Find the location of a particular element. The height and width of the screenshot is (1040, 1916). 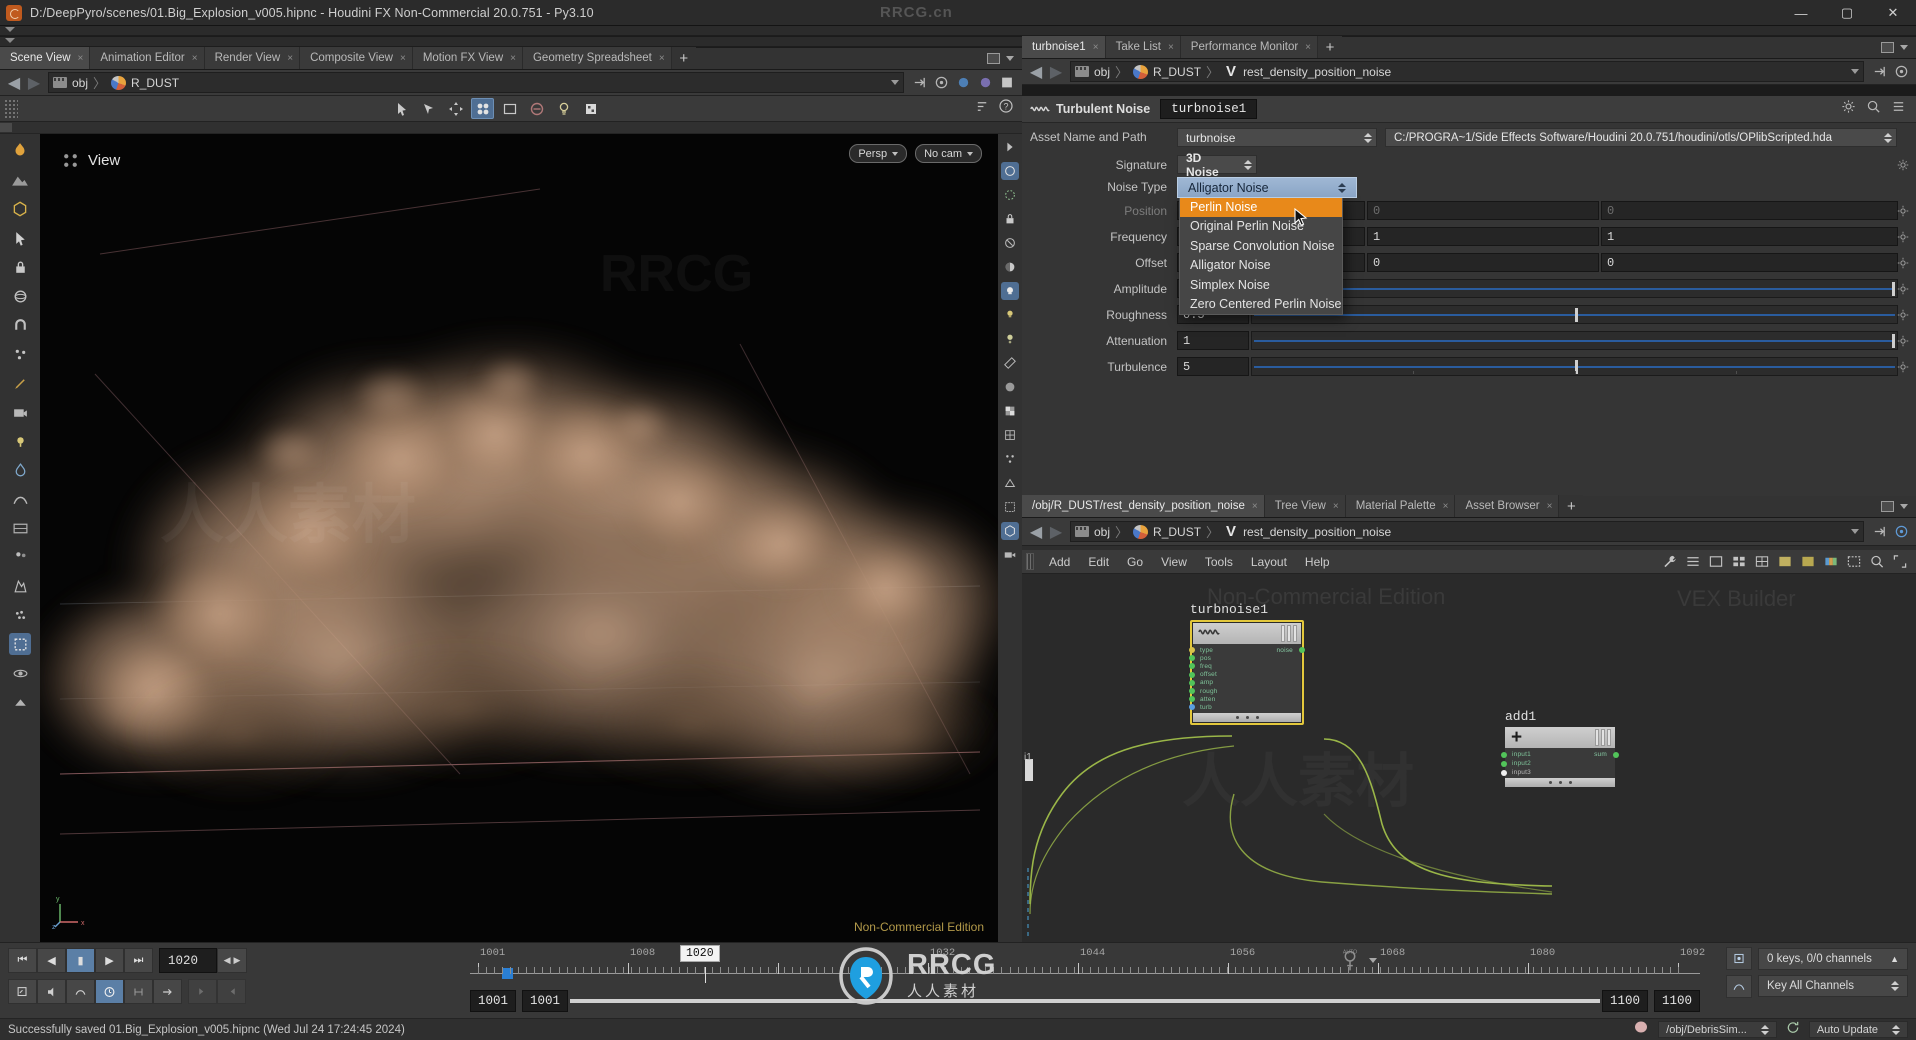

particles-icon is located at coordinates (20, 354).